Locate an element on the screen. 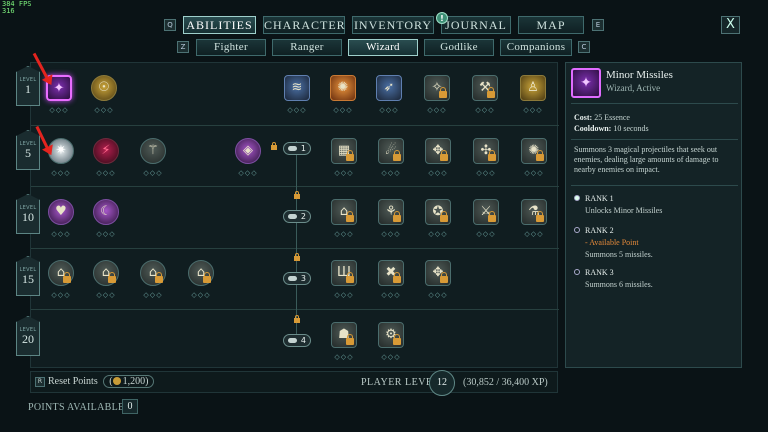 The height and width of the screenshot is (432, 768). subtab-fighter: Fighter is located at coordinates (231, 47).